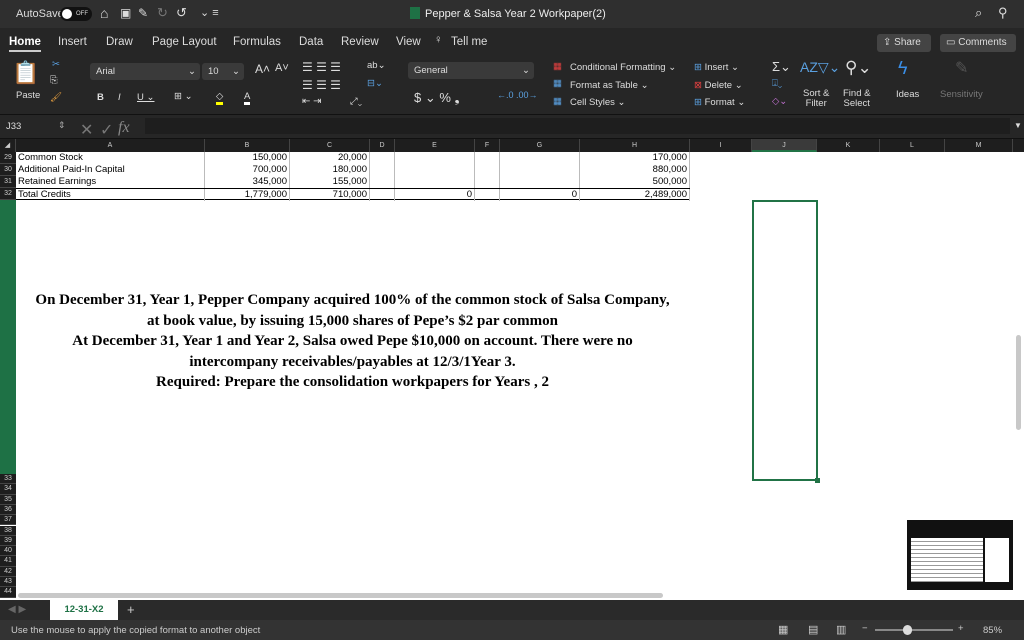 The image size is (1024, 640). I want to click on tab-formulas: Formulas, so click(257, 42).